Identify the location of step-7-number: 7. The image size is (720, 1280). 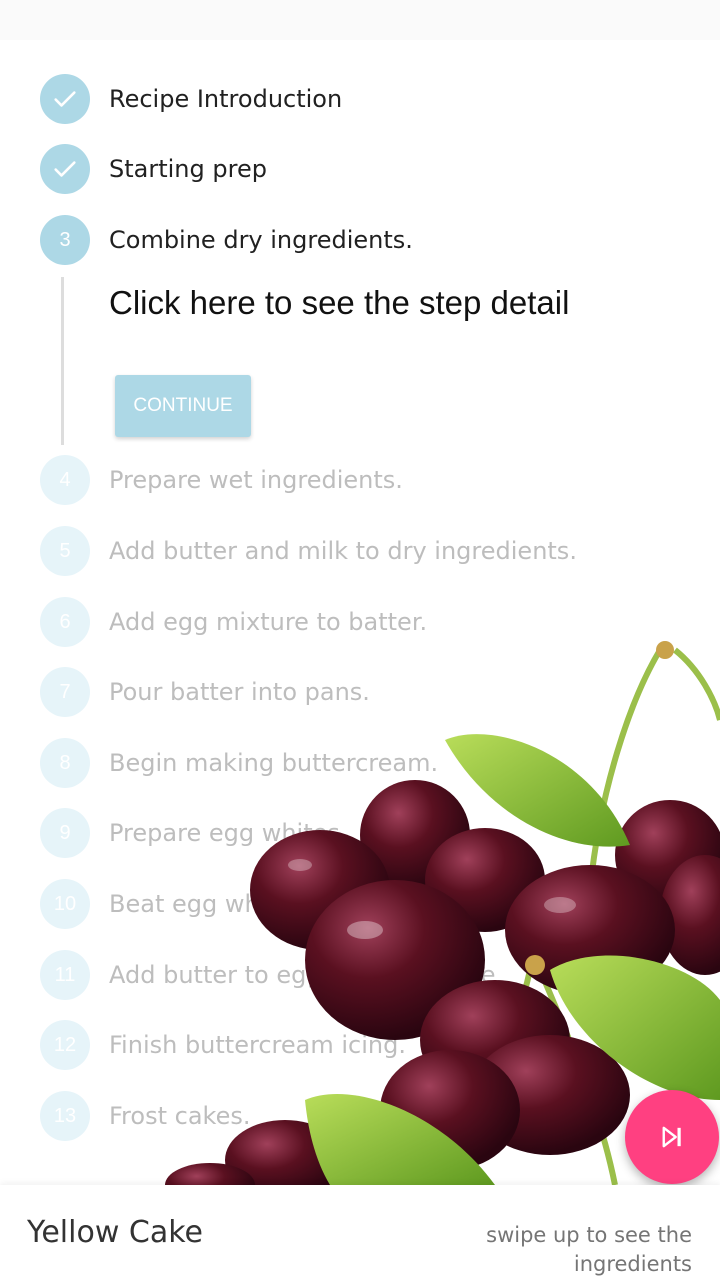
(65, 692).